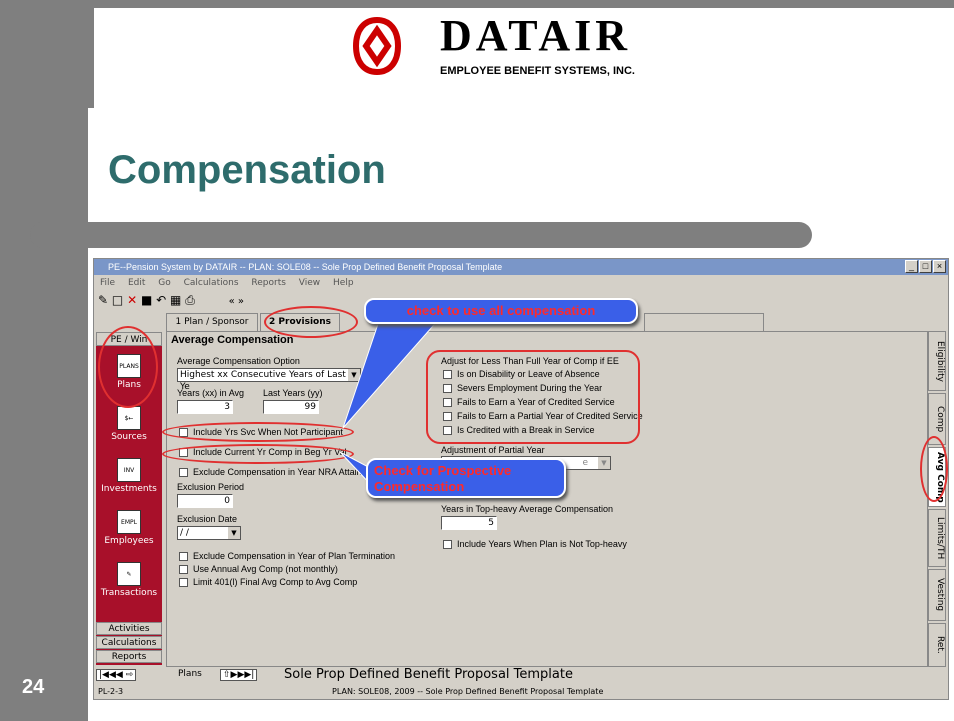 The width and height of the screenshot is (954, 721). I want to click on plans-highlight-ring, so click(128, 367).